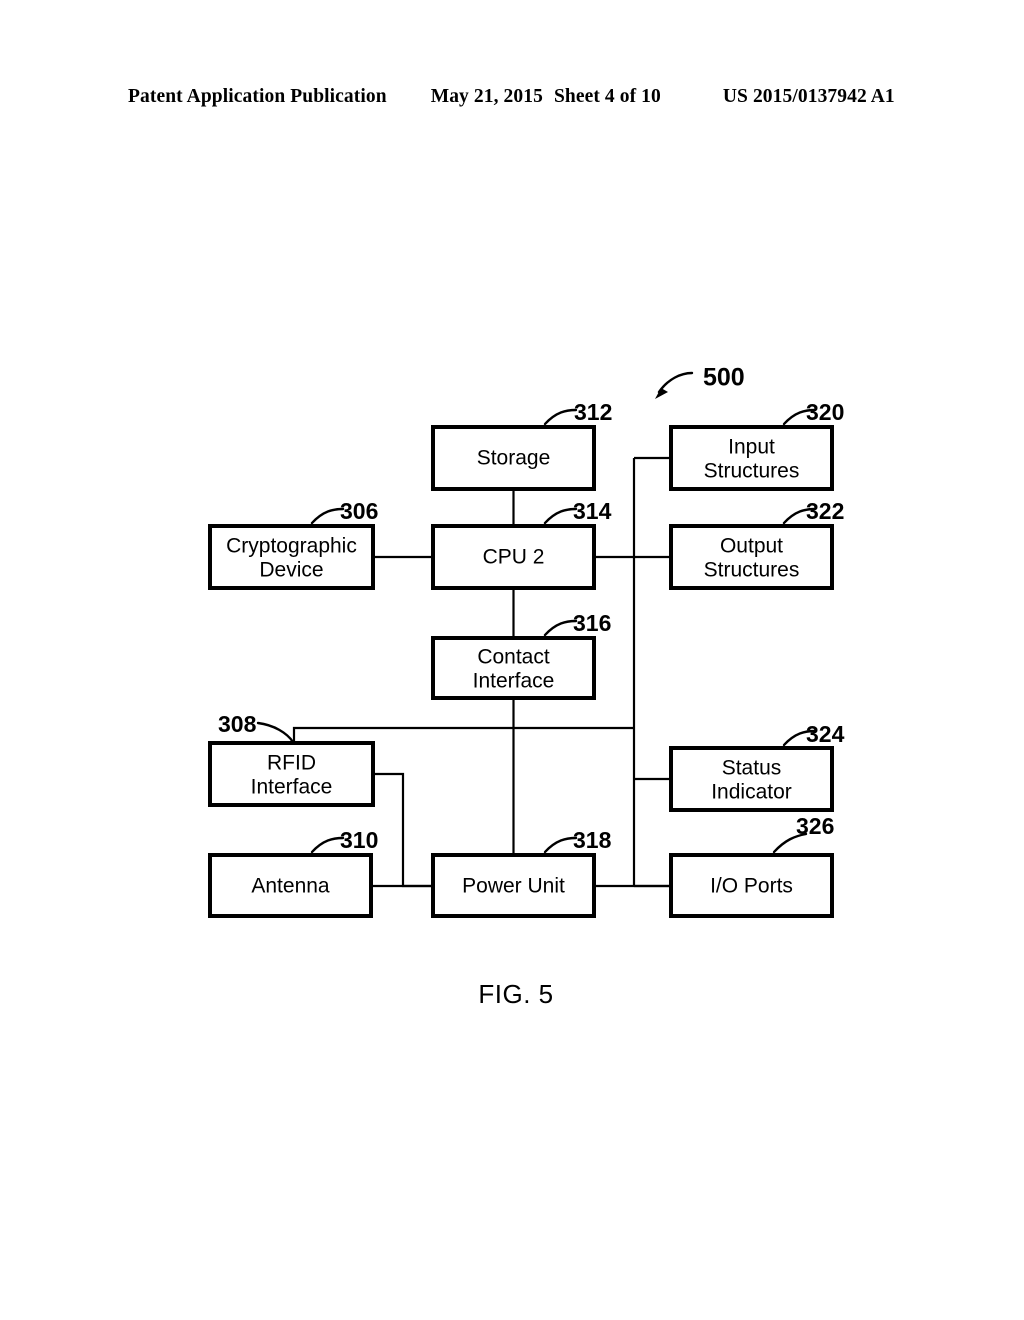  I want to click on block-input-structures: Input Structures 320, so click(756, 445).